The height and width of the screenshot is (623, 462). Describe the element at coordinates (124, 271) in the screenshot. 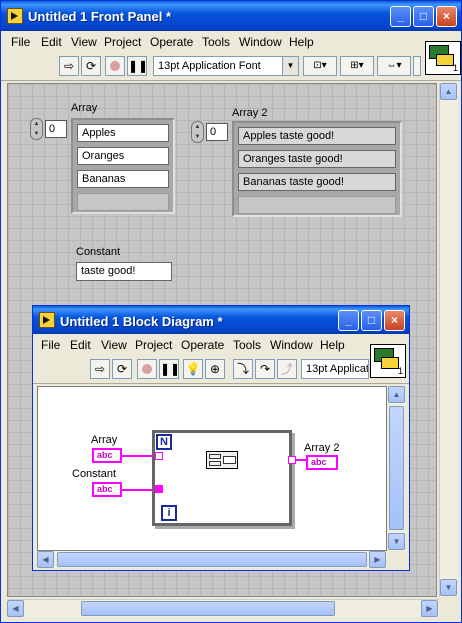

I see `constant-string-control: taste good!` at that location.